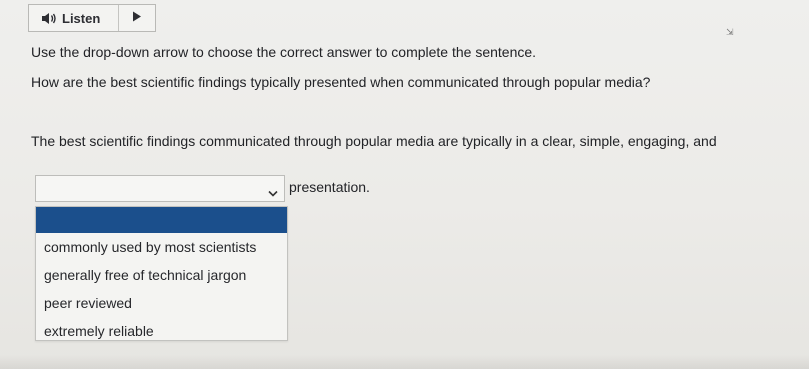  Describe the element at coordinates (404, 362) in the screenshot. I see `screen-bottom-edge` at that location.